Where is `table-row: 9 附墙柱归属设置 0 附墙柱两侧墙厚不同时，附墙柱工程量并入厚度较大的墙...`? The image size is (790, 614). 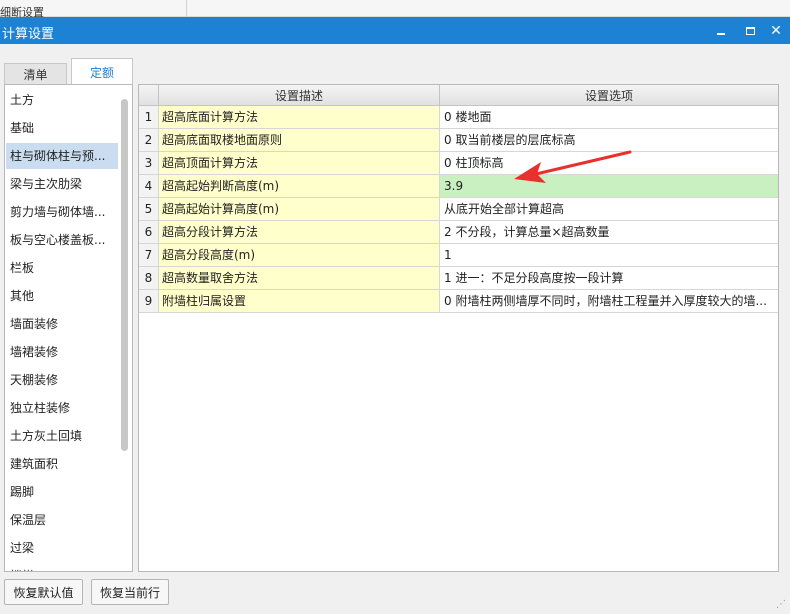
table-row: 9 附墙柱归属设置 0 附墙柱两侧墙厚不同时，附墙柱工程量并入厚度较大的墙... is located at coordinates (458, 301).